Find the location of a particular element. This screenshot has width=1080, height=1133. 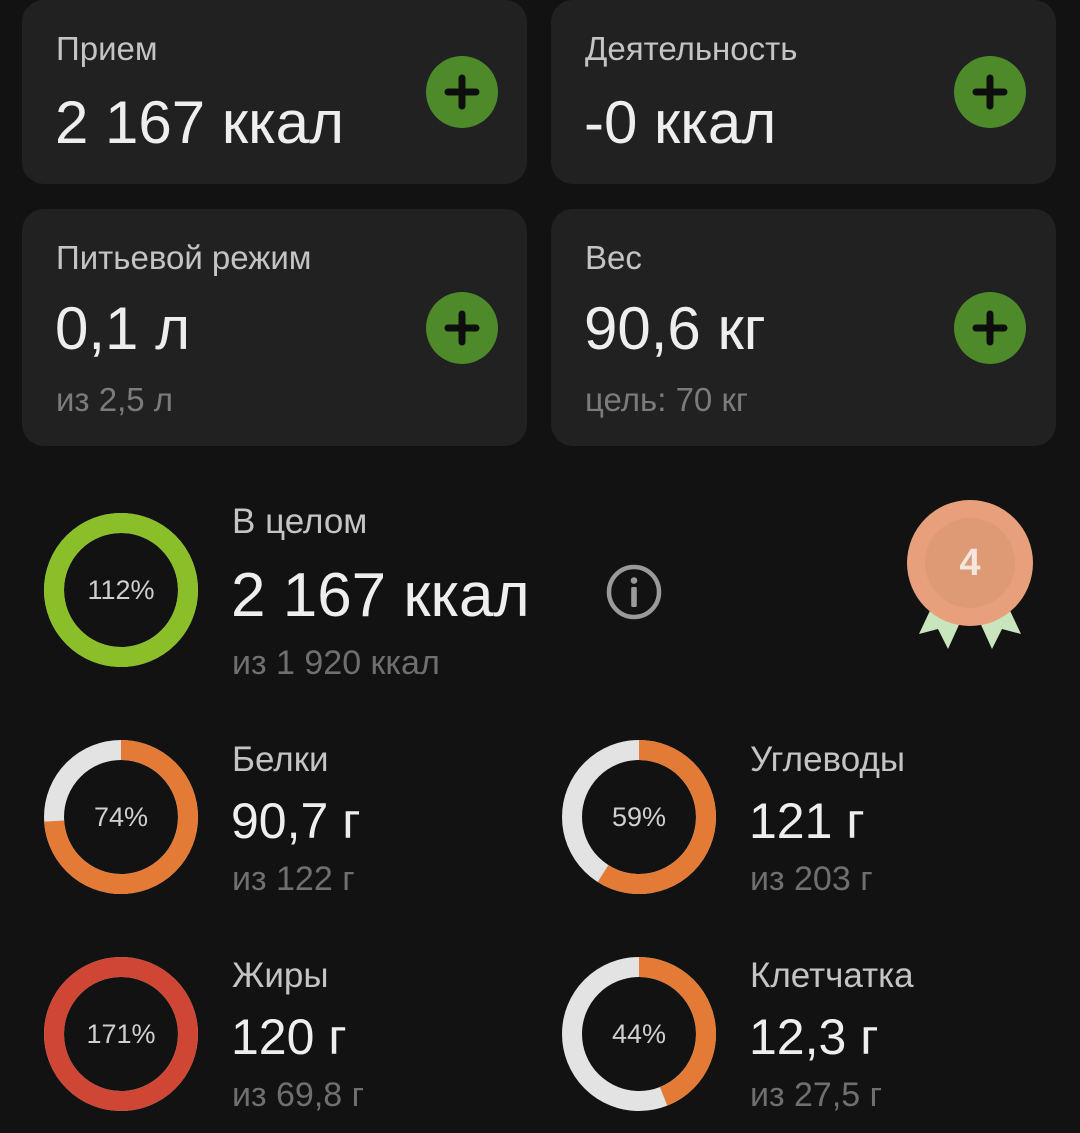

intake-label: Прием is located at coordinates (107, 48).